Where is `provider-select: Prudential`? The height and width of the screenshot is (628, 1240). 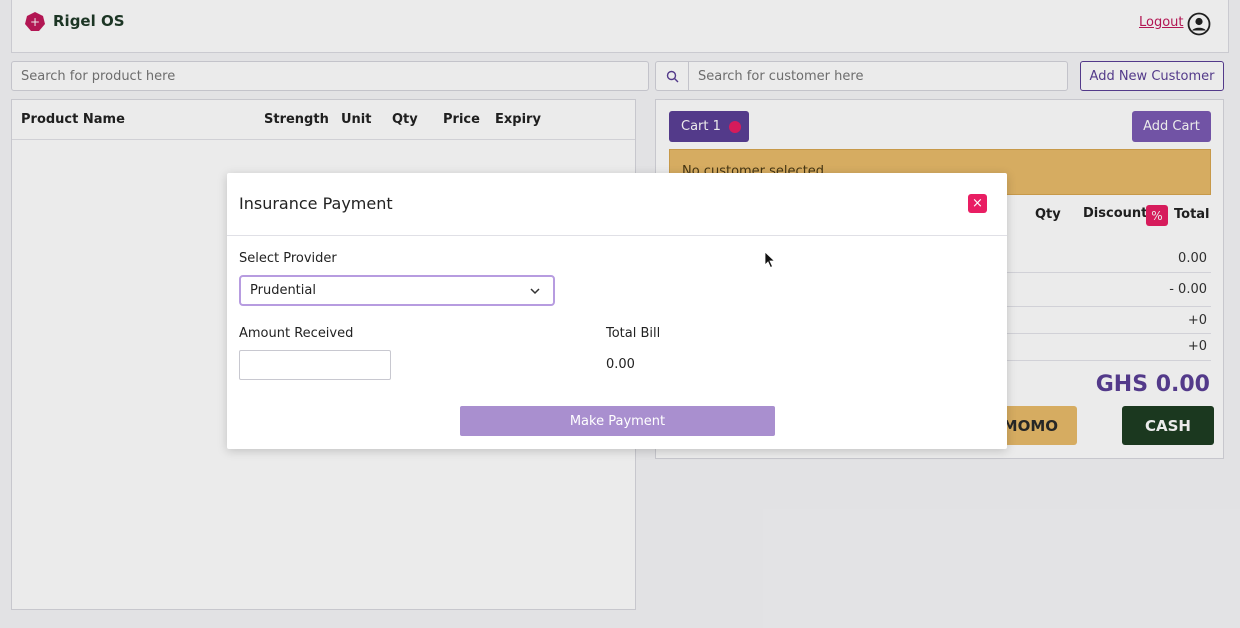 provider-select: Prudential is located at coordinates (397, 290).